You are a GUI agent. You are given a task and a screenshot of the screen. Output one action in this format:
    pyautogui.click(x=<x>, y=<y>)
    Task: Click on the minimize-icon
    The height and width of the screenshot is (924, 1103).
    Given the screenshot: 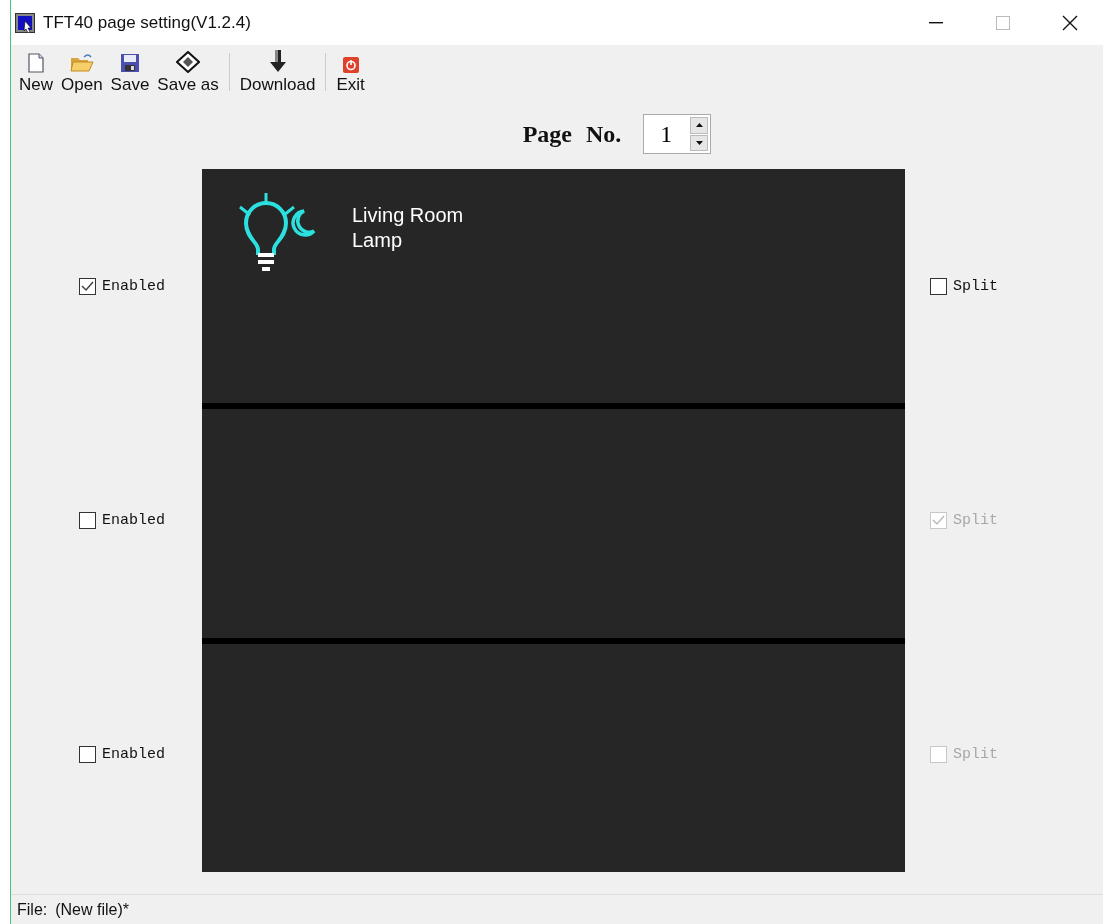 What is the action you would take?
    pyautogui.click(x=935, y=22)
    